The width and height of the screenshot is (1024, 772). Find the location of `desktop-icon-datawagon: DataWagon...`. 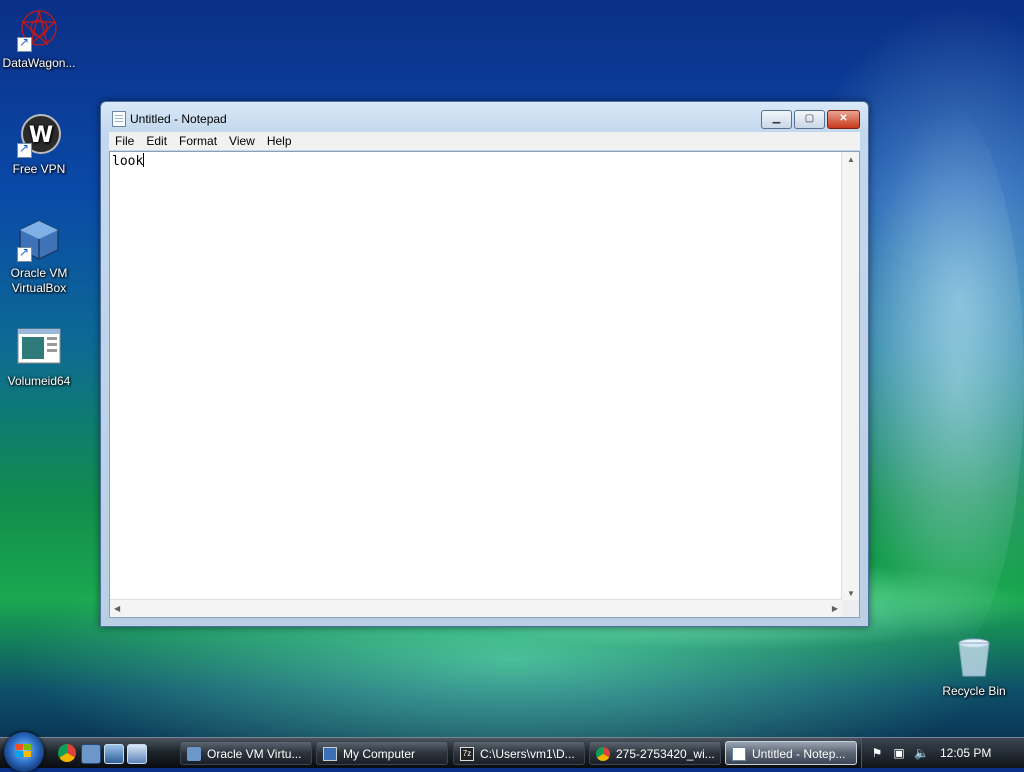

desktop-icon-datawagon: DataWagon... is located at coordinates (40, 39).